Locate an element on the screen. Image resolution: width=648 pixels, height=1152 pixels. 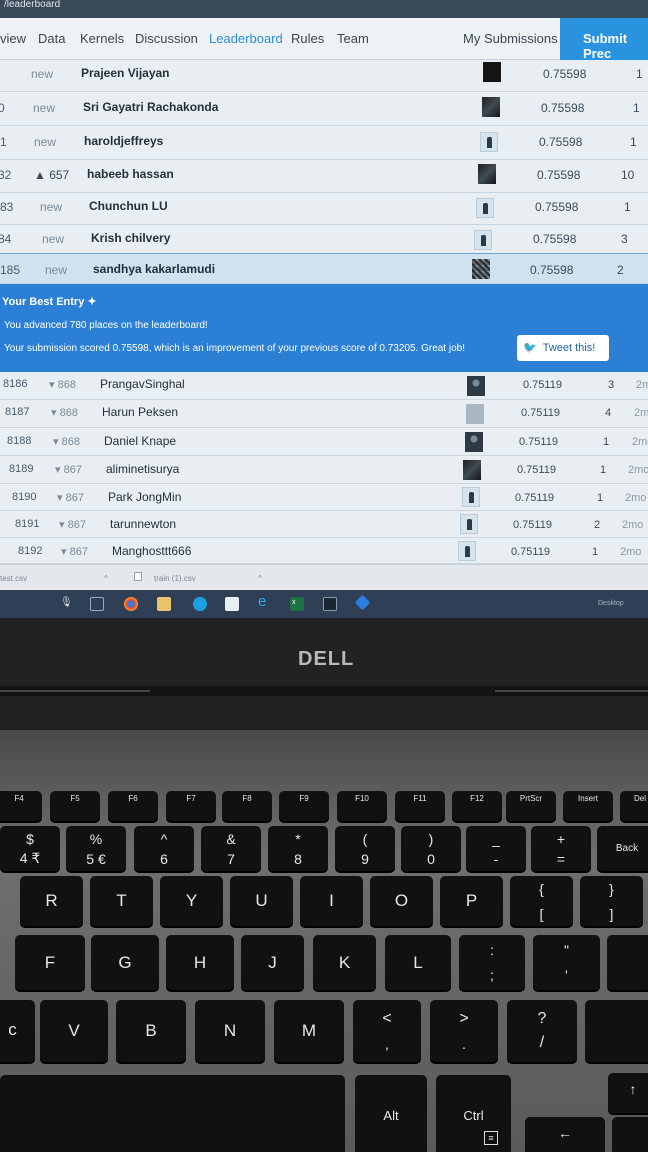
tab-overview: view is located at coordinates (13, 38).